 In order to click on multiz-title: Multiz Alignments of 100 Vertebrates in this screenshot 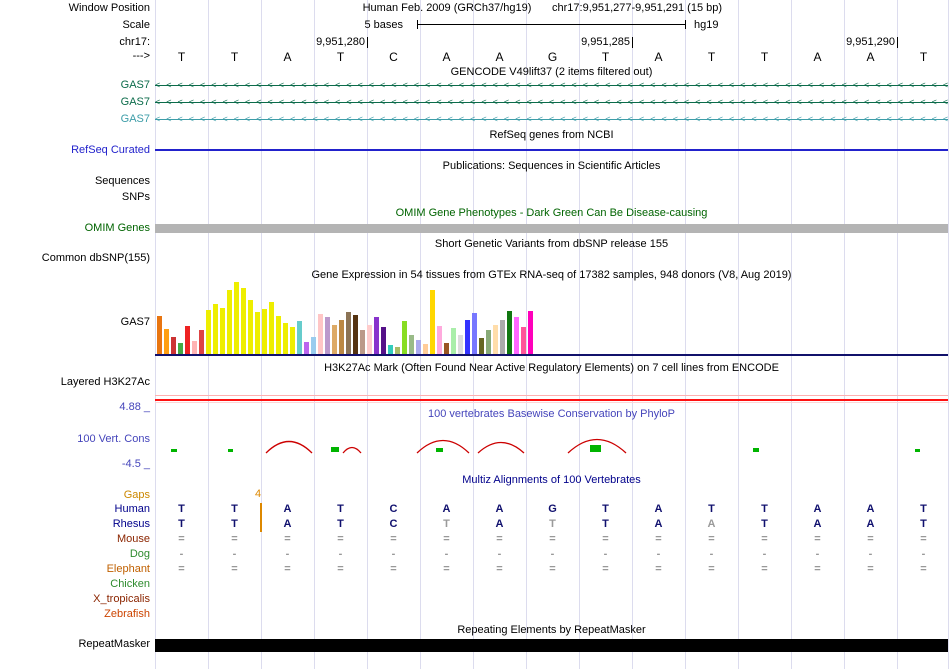, I will do `click(551, 480)`.